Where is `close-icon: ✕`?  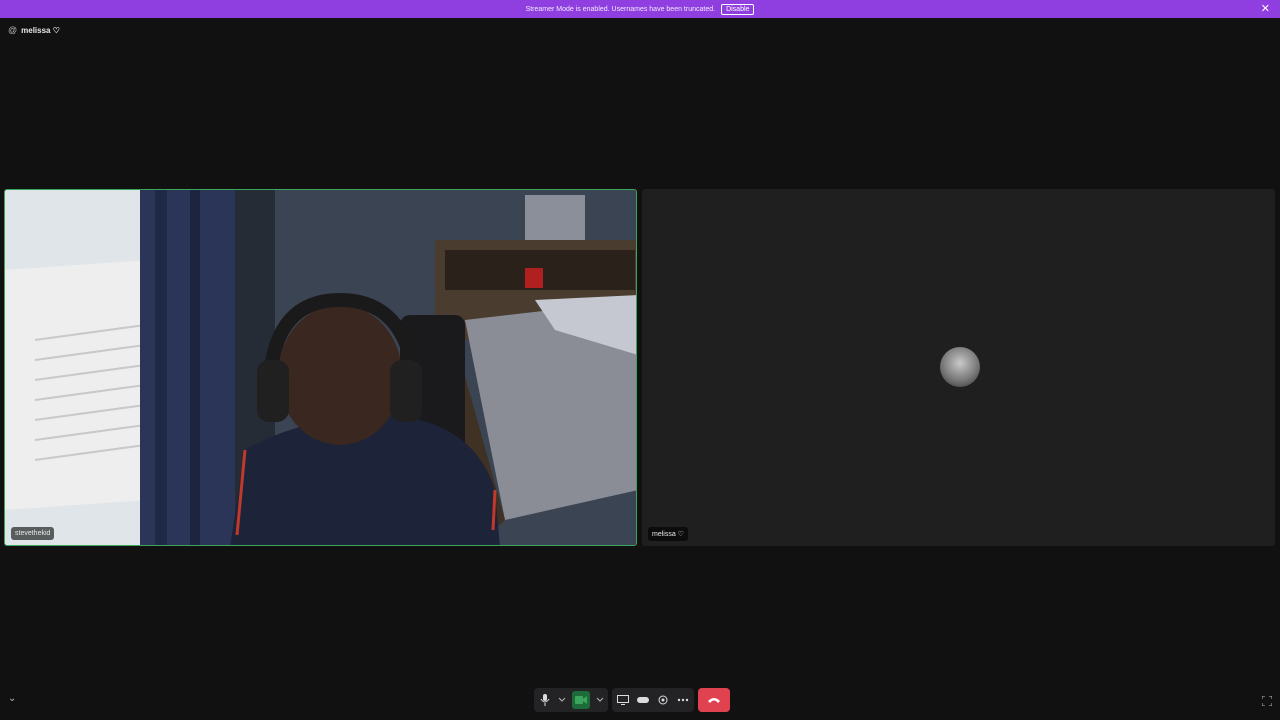 close-icon: ✕ is located at coordinates (1265, 8).